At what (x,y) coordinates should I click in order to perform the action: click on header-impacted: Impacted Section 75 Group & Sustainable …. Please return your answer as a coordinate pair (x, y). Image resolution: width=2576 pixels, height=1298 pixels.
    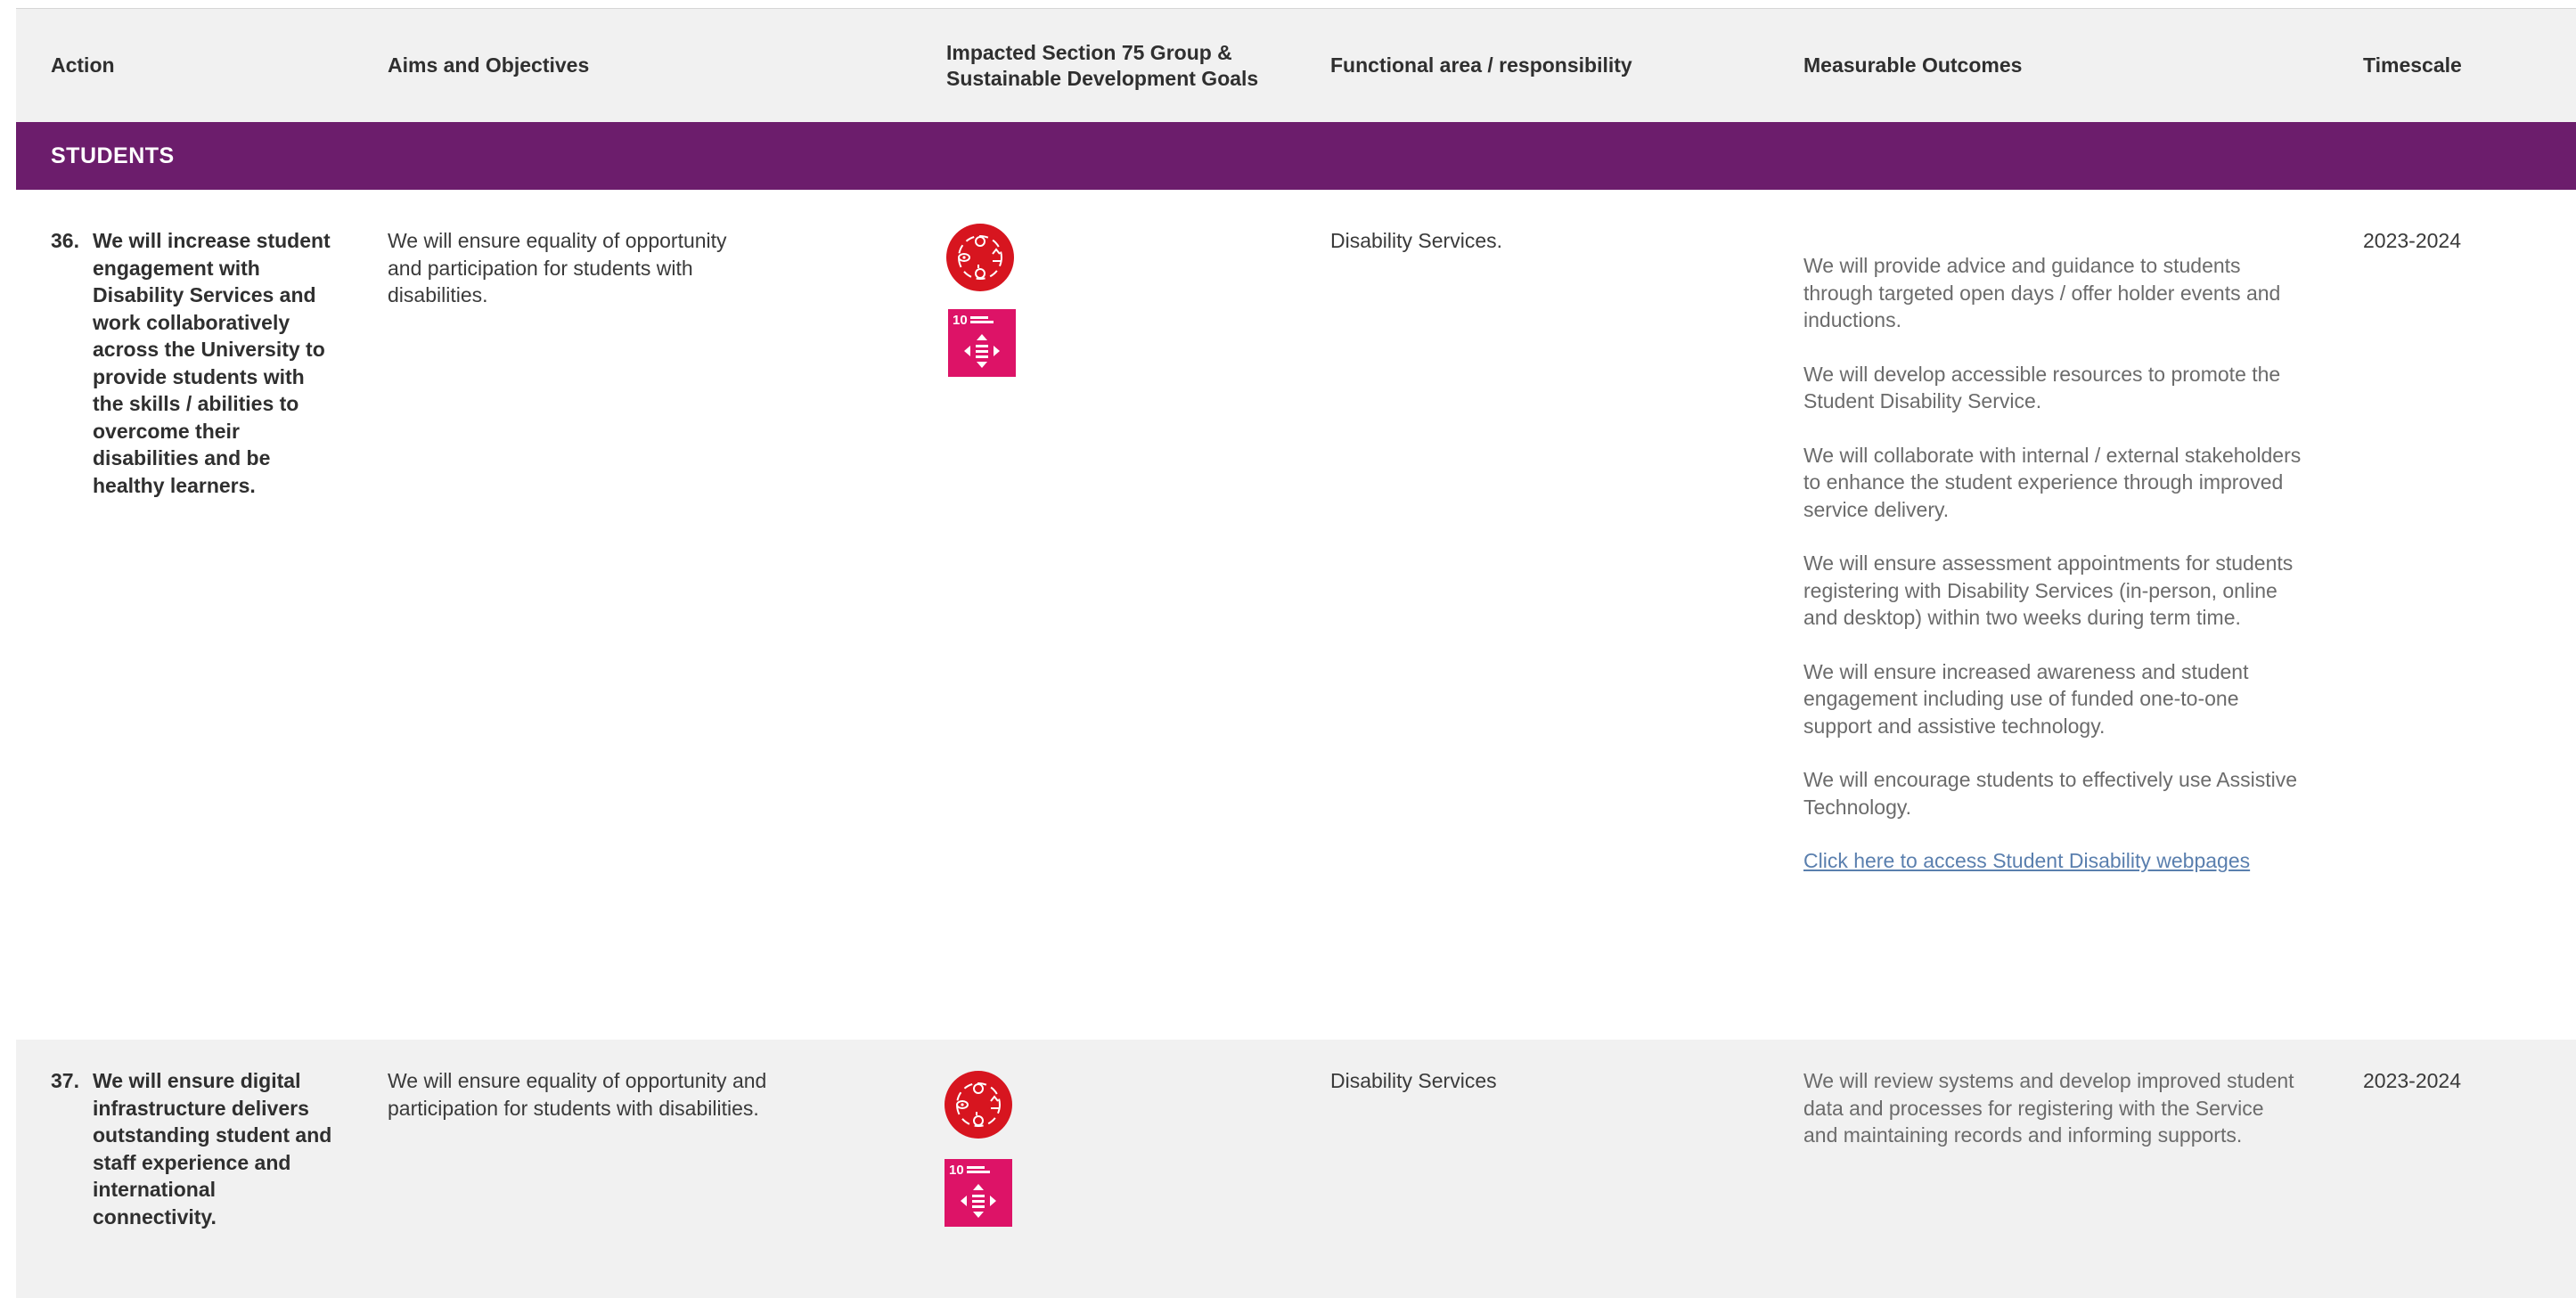
    Looking at the image, I should click on (1102, 65).